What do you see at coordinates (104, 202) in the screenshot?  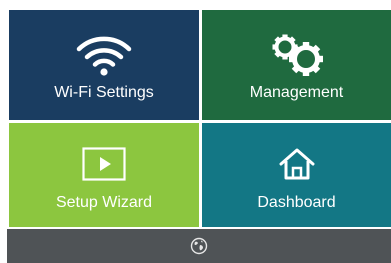 I see `setup-wizard-label: Setup Wizard` at bounding box center [104, 202].